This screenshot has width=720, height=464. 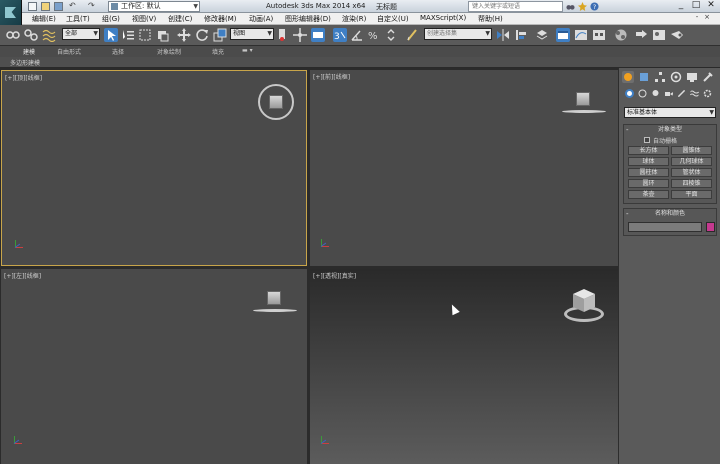 What do you see at coordinates (521, 35) in the screenshot?
I see `align-icon` at bounding box center [521, 35].